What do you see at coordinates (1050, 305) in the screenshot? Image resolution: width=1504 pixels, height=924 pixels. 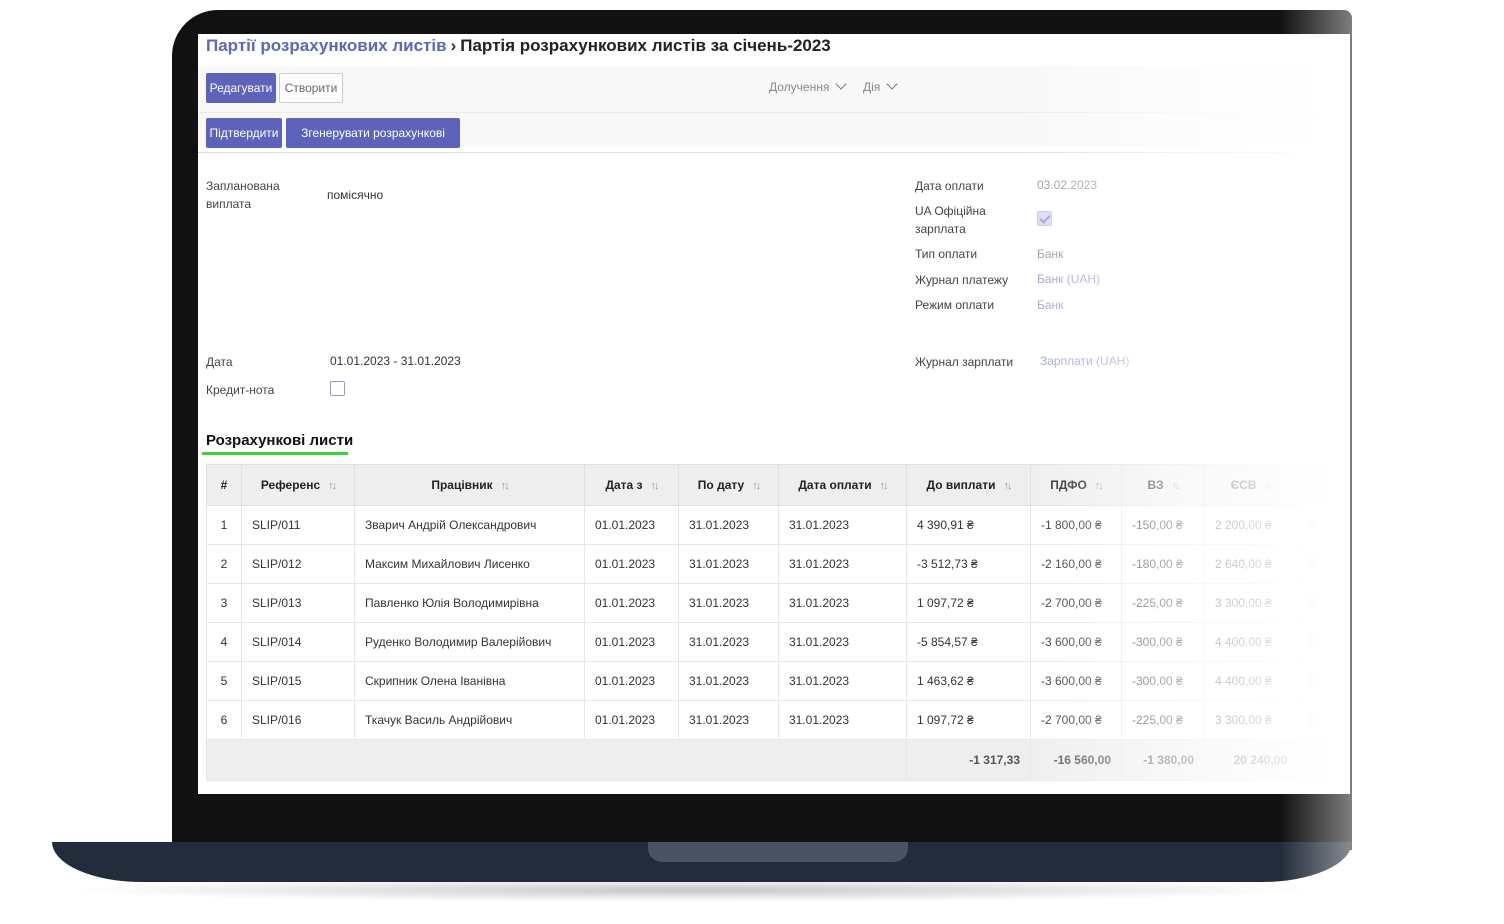 I see `pay-mode-link: Банк` at bounding box center [1050, 305].